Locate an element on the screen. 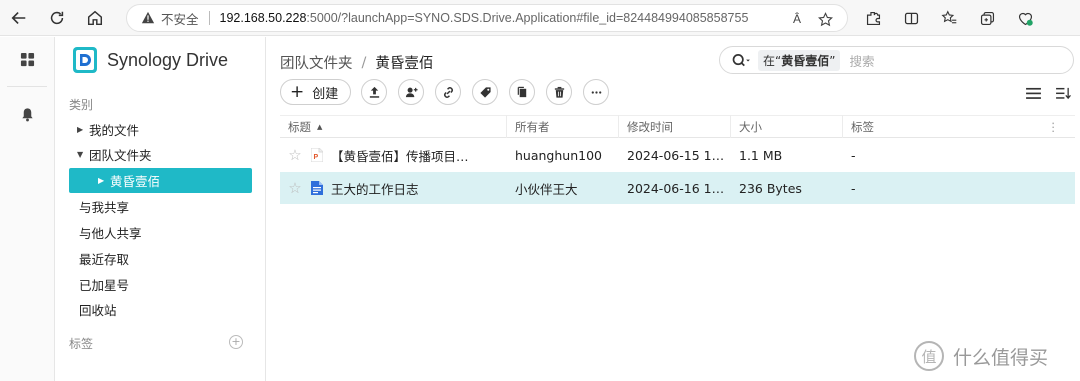  file-size: 1.1 MB is located at coordinates (761, 155).